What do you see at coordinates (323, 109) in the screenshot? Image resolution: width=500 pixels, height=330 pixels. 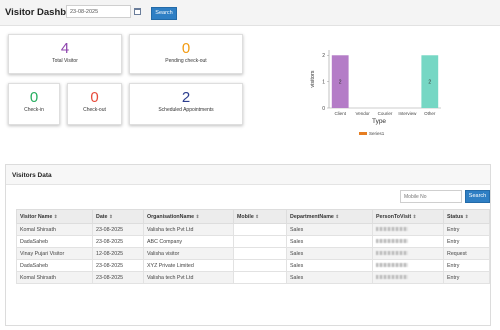 I see `y-tick-label: 0` at bounding box center [323, 109].